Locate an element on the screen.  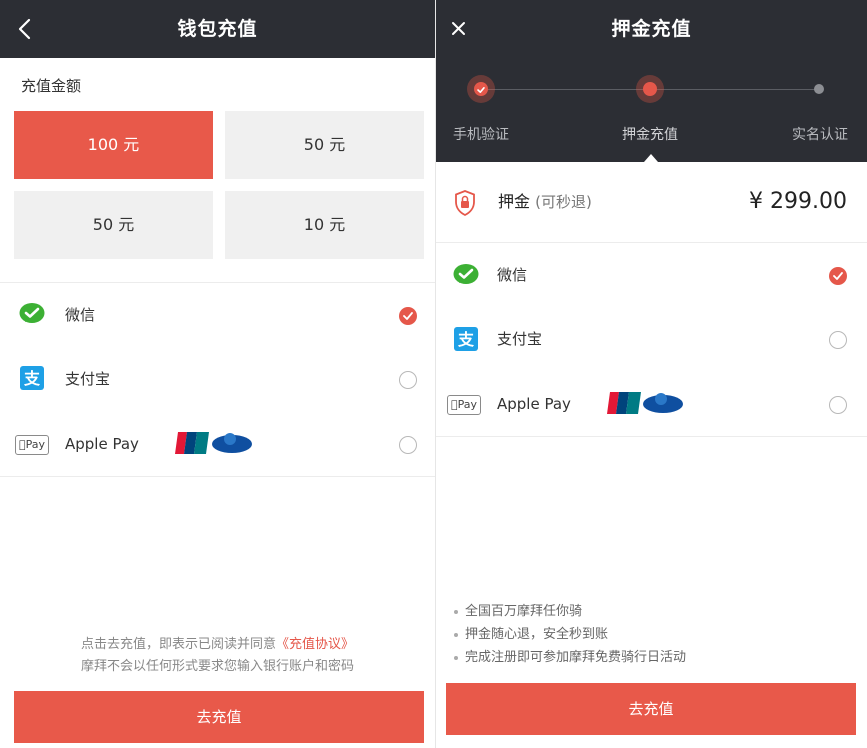
amount-option-50-b: 50 元 is located at coordinates (113, 225).